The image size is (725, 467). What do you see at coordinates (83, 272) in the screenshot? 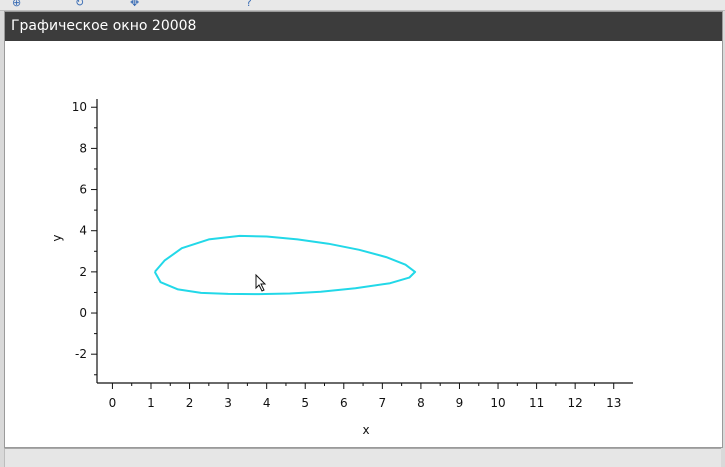
I see `y-tick-label: 2` at bounding box center [83, 272].